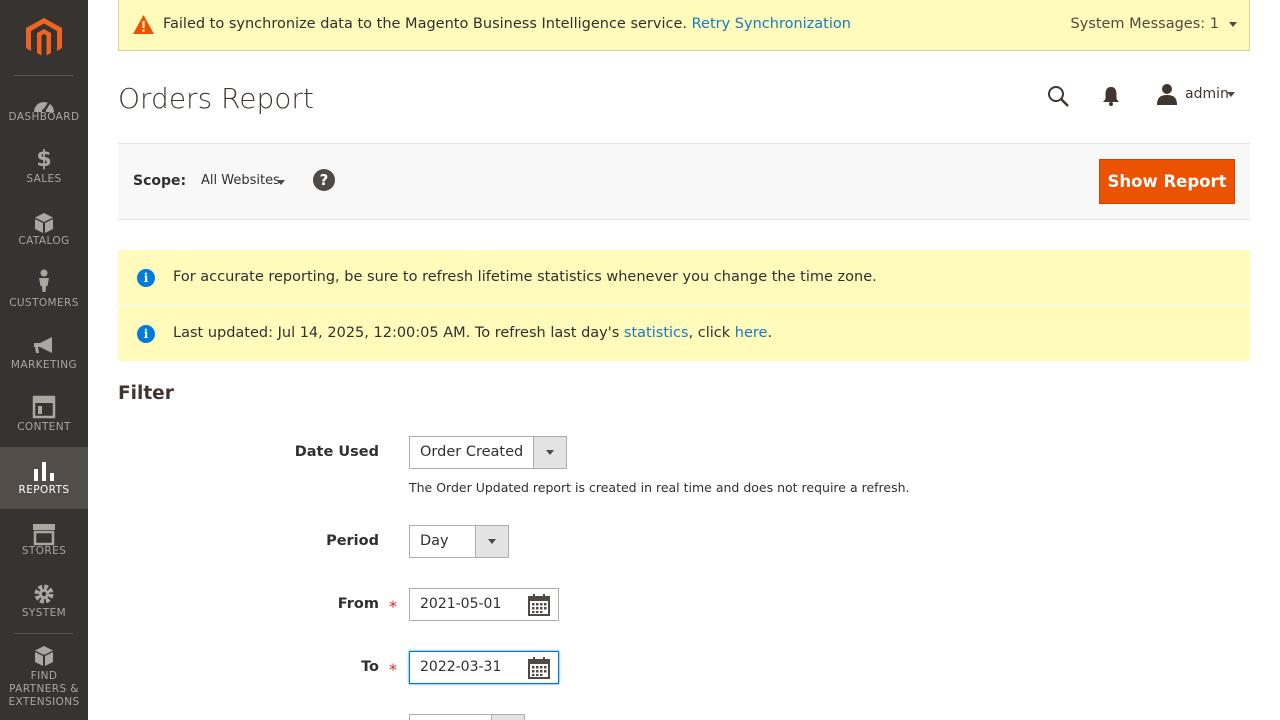 The width and height of the screenshot is (1280, 720). I want to click on warning-icon, so click(143, 24).